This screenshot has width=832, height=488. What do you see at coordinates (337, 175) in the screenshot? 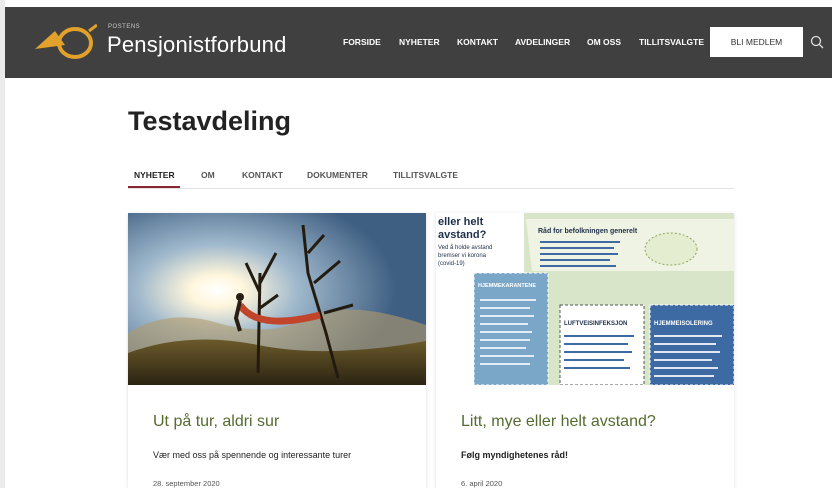
I see `tab-dokumenter: DOKUMENTER` at bounding box center [337, 175].